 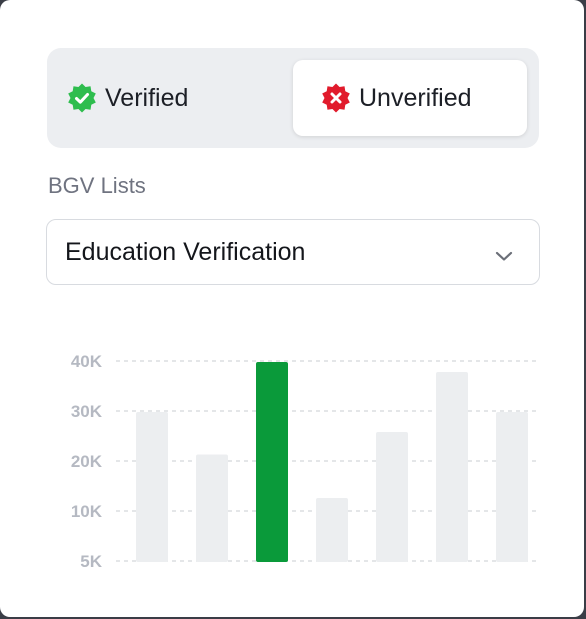 What do you see at coordinates (82, 98) in the screenshot?
I see `verified-badge-icon` at bounding box center [82, 98].